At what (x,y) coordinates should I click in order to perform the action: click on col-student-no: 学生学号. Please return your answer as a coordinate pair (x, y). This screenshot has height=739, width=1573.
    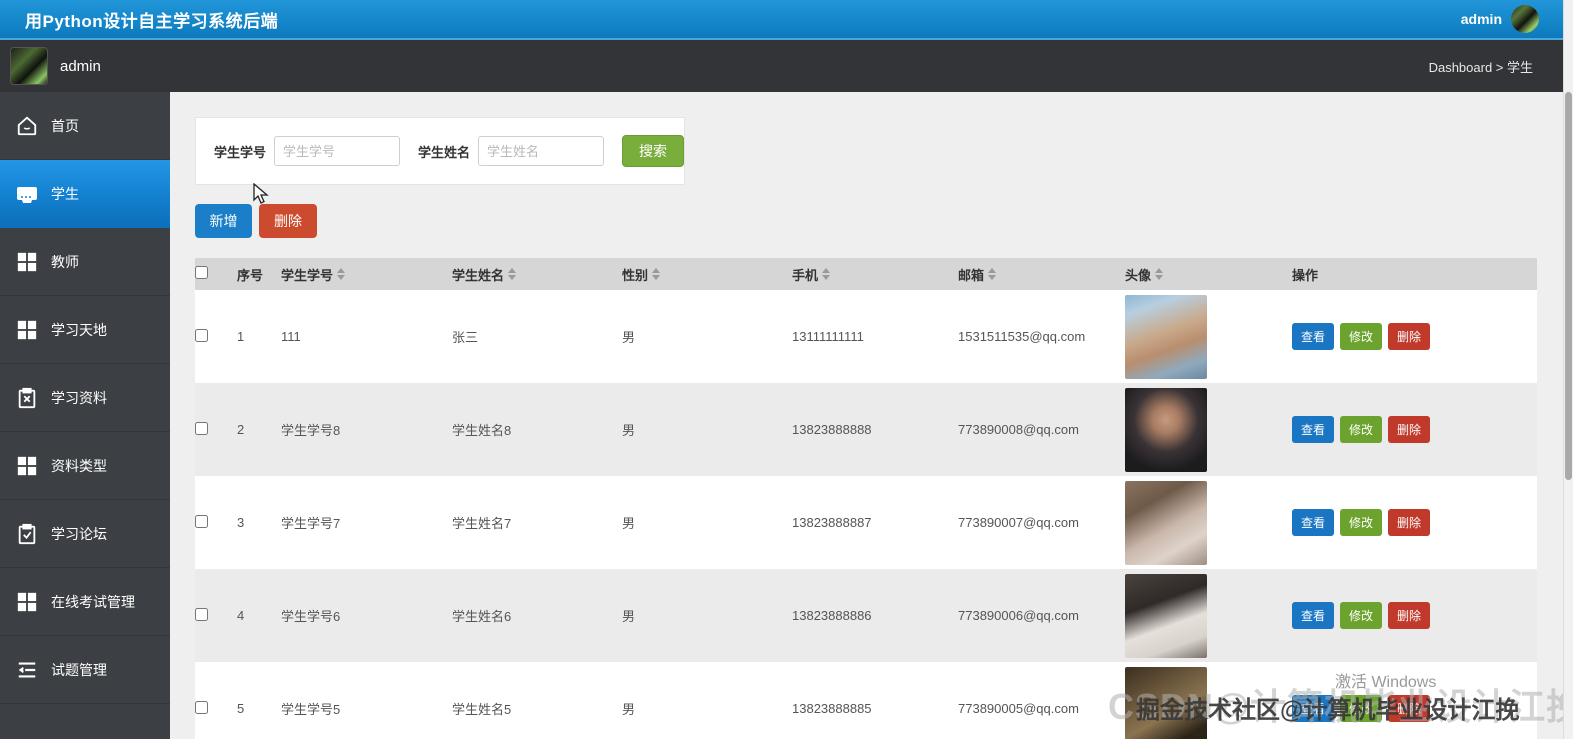
    Looking at the image, I should click on (366, 274).